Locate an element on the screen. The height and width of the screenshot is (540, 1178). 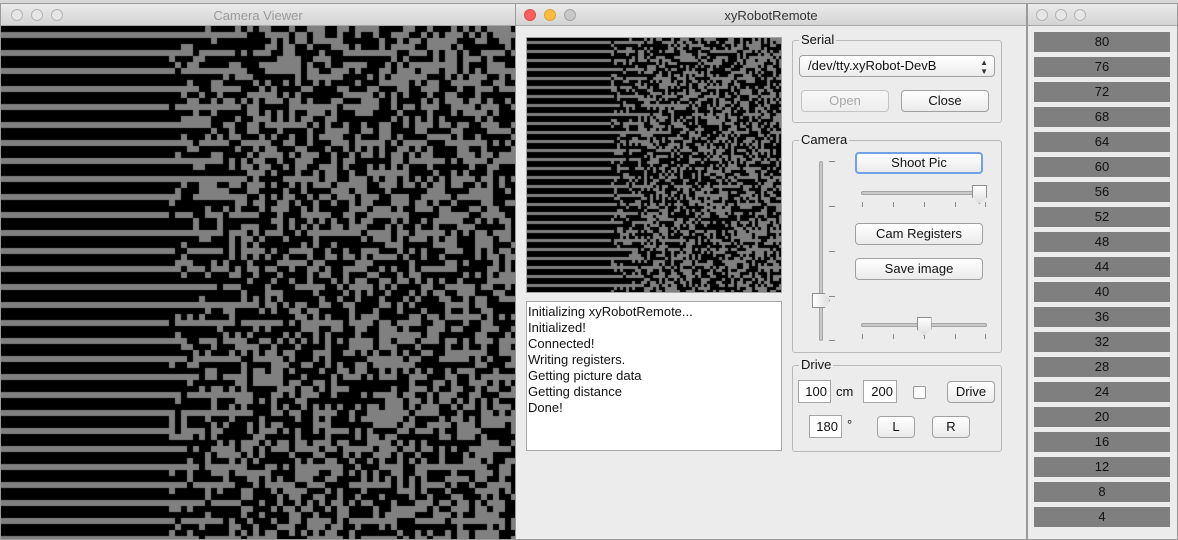
scale-row: 8 is located at coordinates (1102, 492).